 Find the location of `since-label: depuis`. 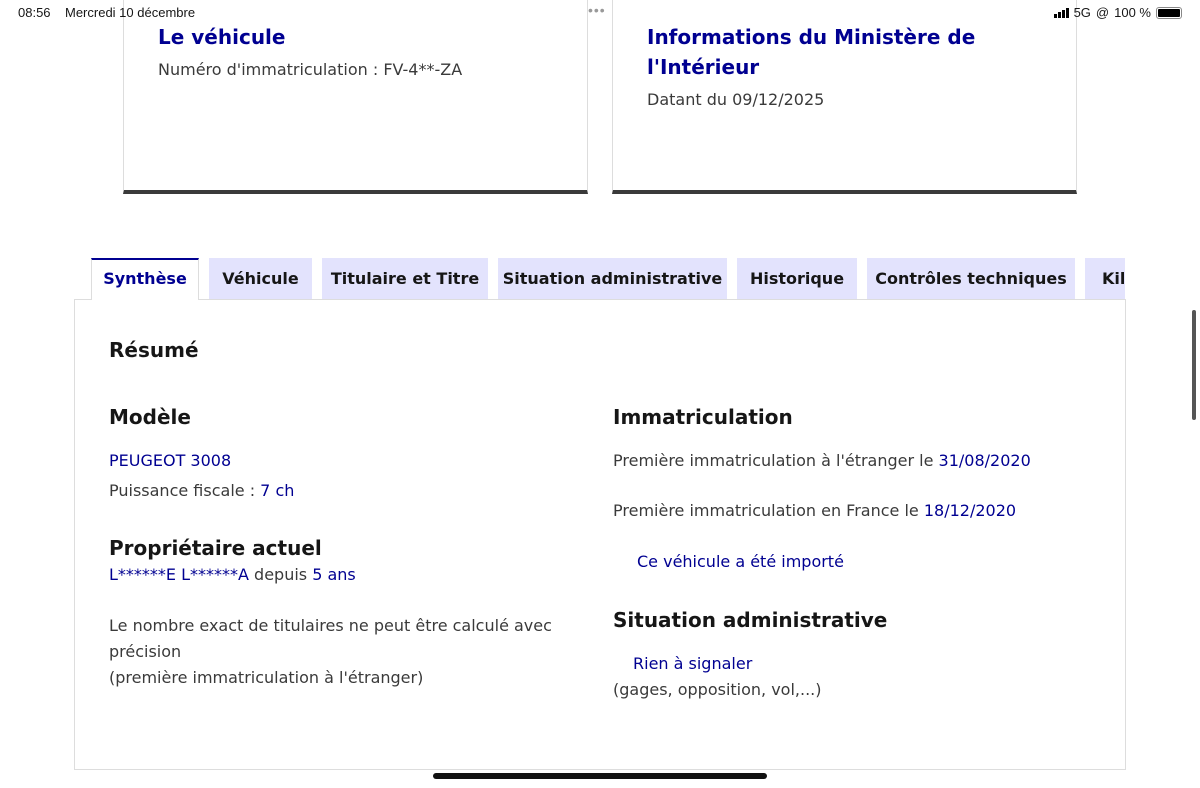

since-label: depuis is located at coordinates (280, 574).